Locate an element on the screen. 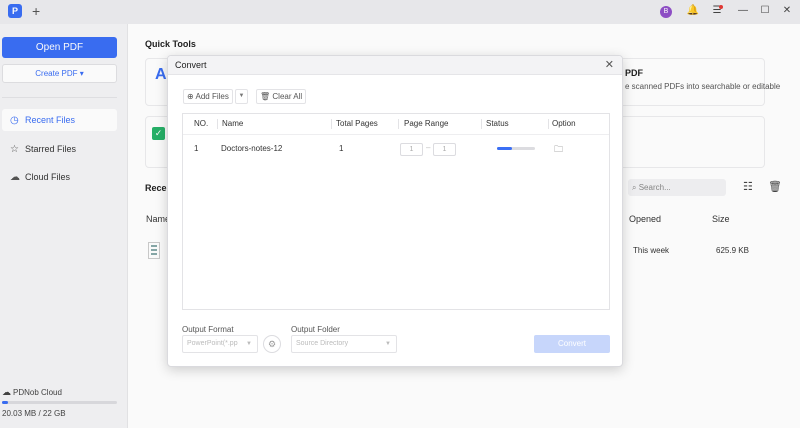 This screenshot has height=428, width=800. convert-button: Convert is located at coordinates (572, 344).